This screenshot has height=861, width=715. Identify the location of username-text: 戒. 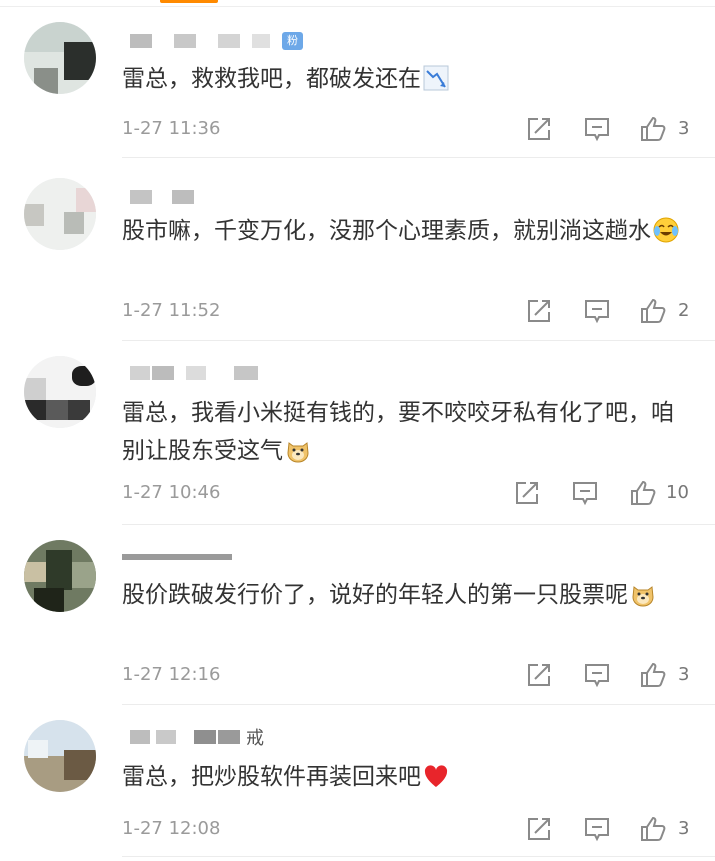
(255, 738).